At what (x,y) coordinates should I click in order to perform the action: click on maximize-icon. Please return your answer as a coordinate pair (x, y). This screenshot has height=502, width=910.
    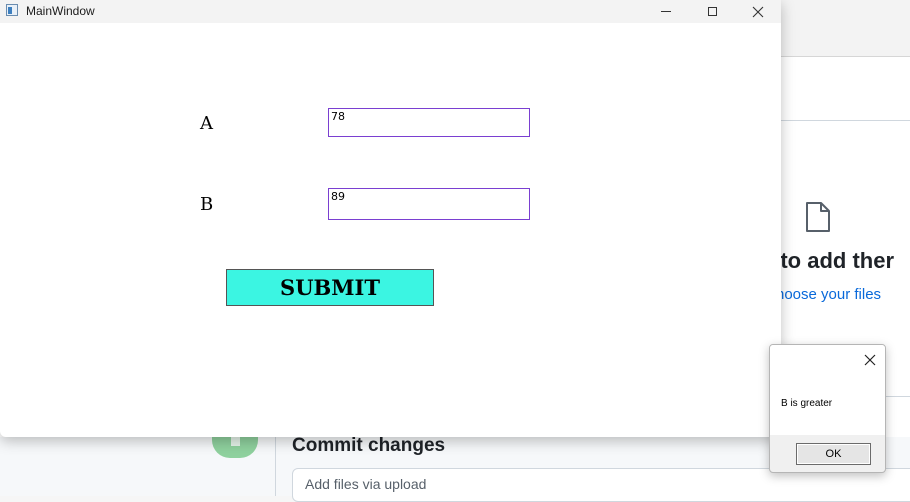
    Looking at the image, I should click on (712, 11).